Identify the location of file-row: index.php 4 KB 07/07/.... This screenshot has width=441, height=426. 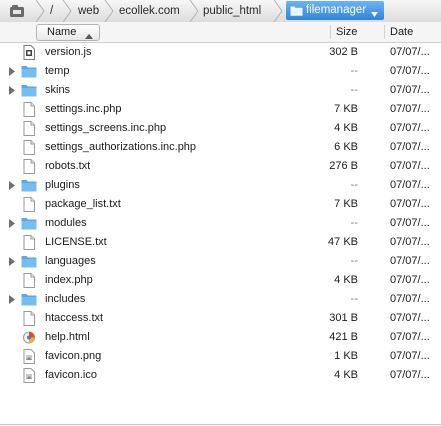
(220, 280).